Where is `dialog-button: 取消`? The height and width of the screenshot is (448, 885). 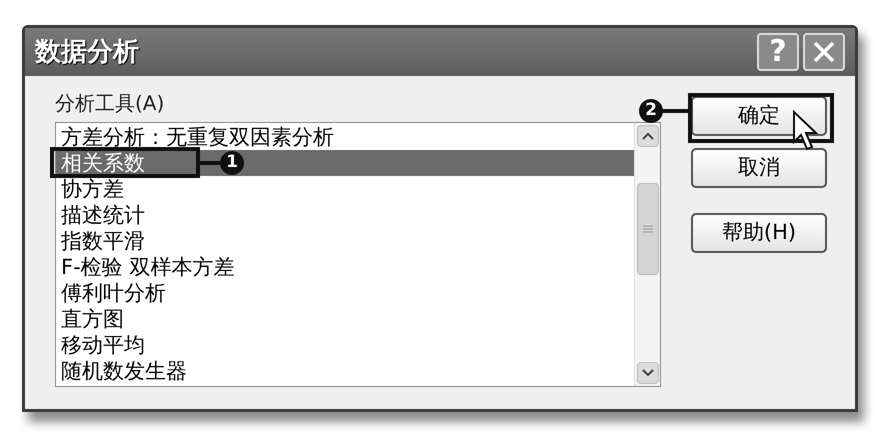
dialog-button: 取消 is located at coordinates (759, 168).